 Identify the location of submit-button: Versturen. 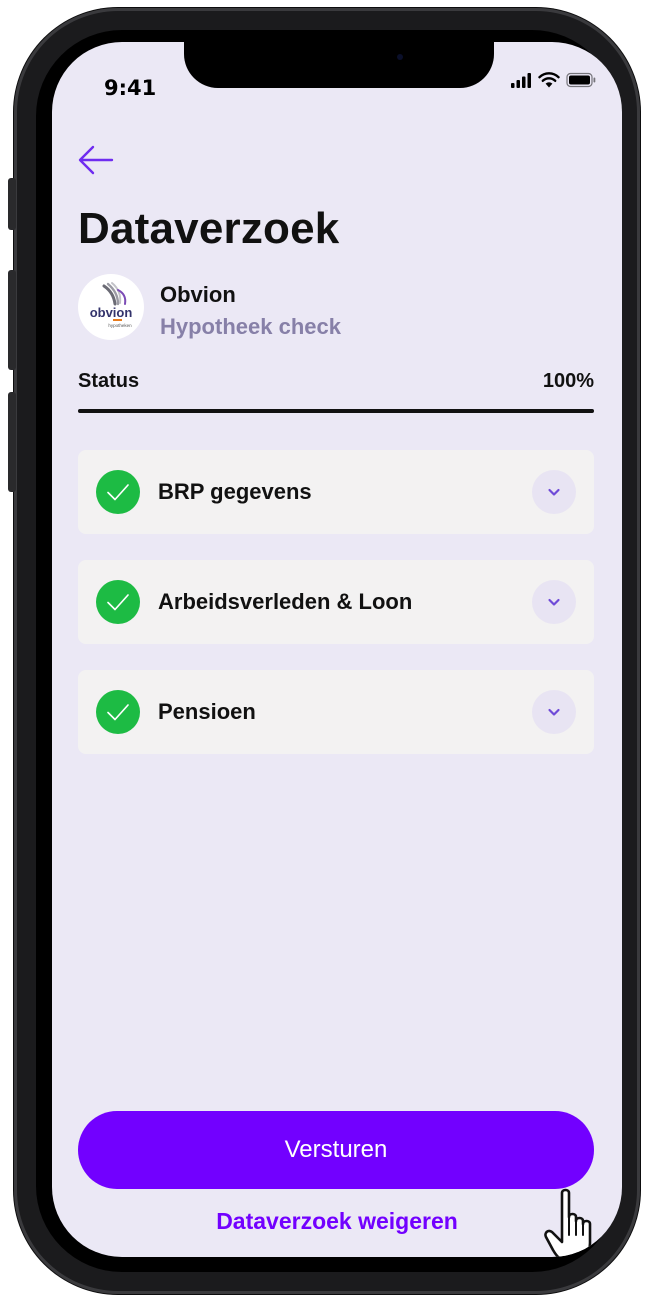
(336, 1150).